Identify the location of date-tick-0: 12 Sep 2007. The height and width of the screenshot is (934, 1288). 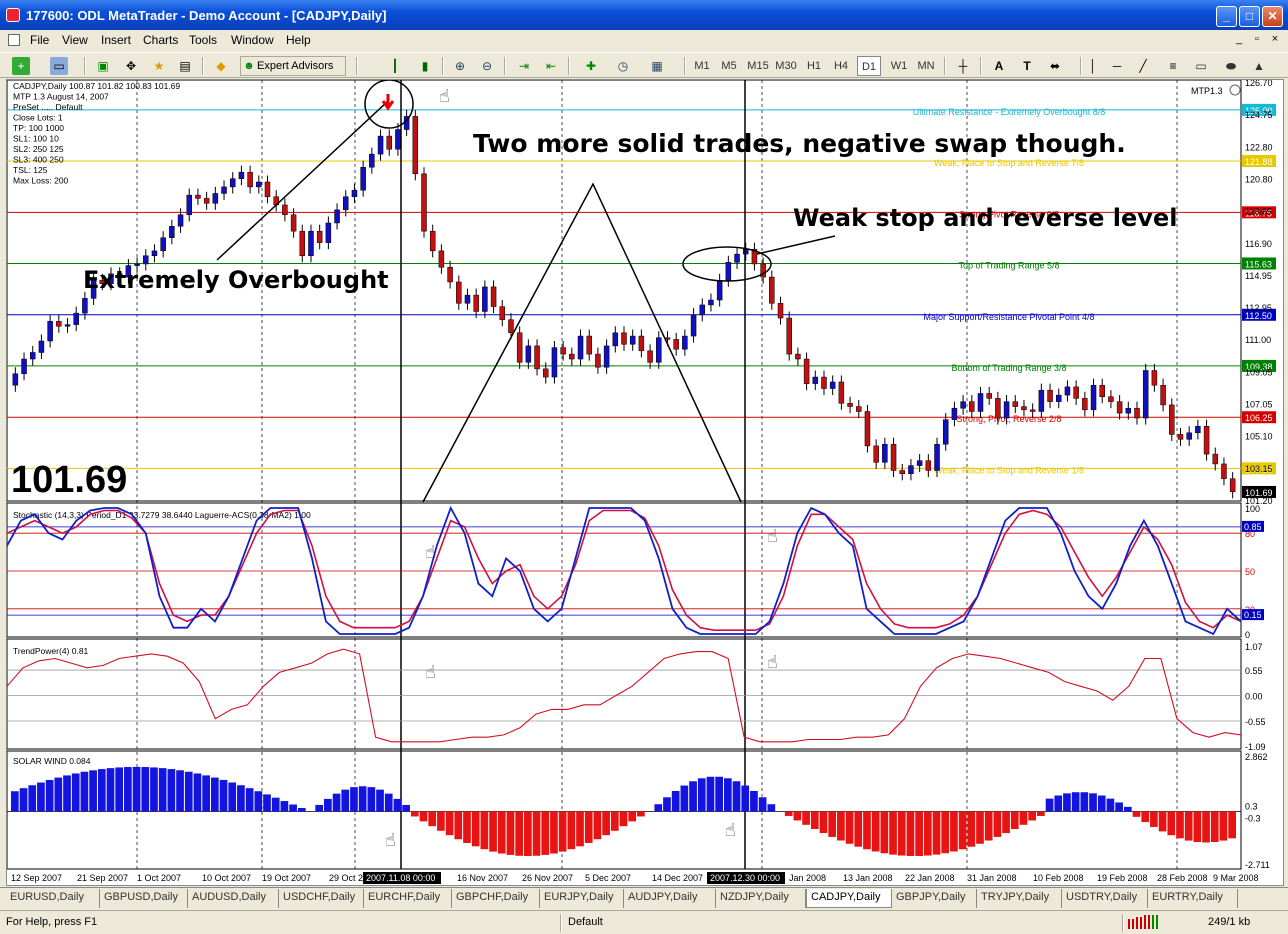
(36, 878).